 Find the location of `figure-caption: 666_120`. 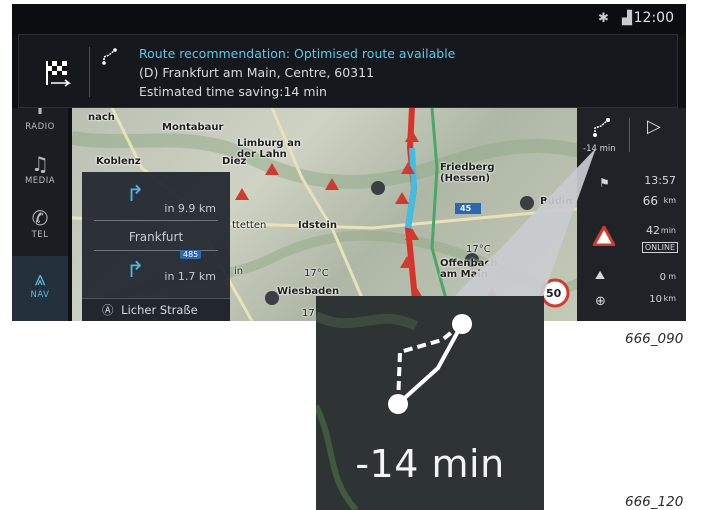

figure-caption: 666_120 is located at coordinates (654, 502).